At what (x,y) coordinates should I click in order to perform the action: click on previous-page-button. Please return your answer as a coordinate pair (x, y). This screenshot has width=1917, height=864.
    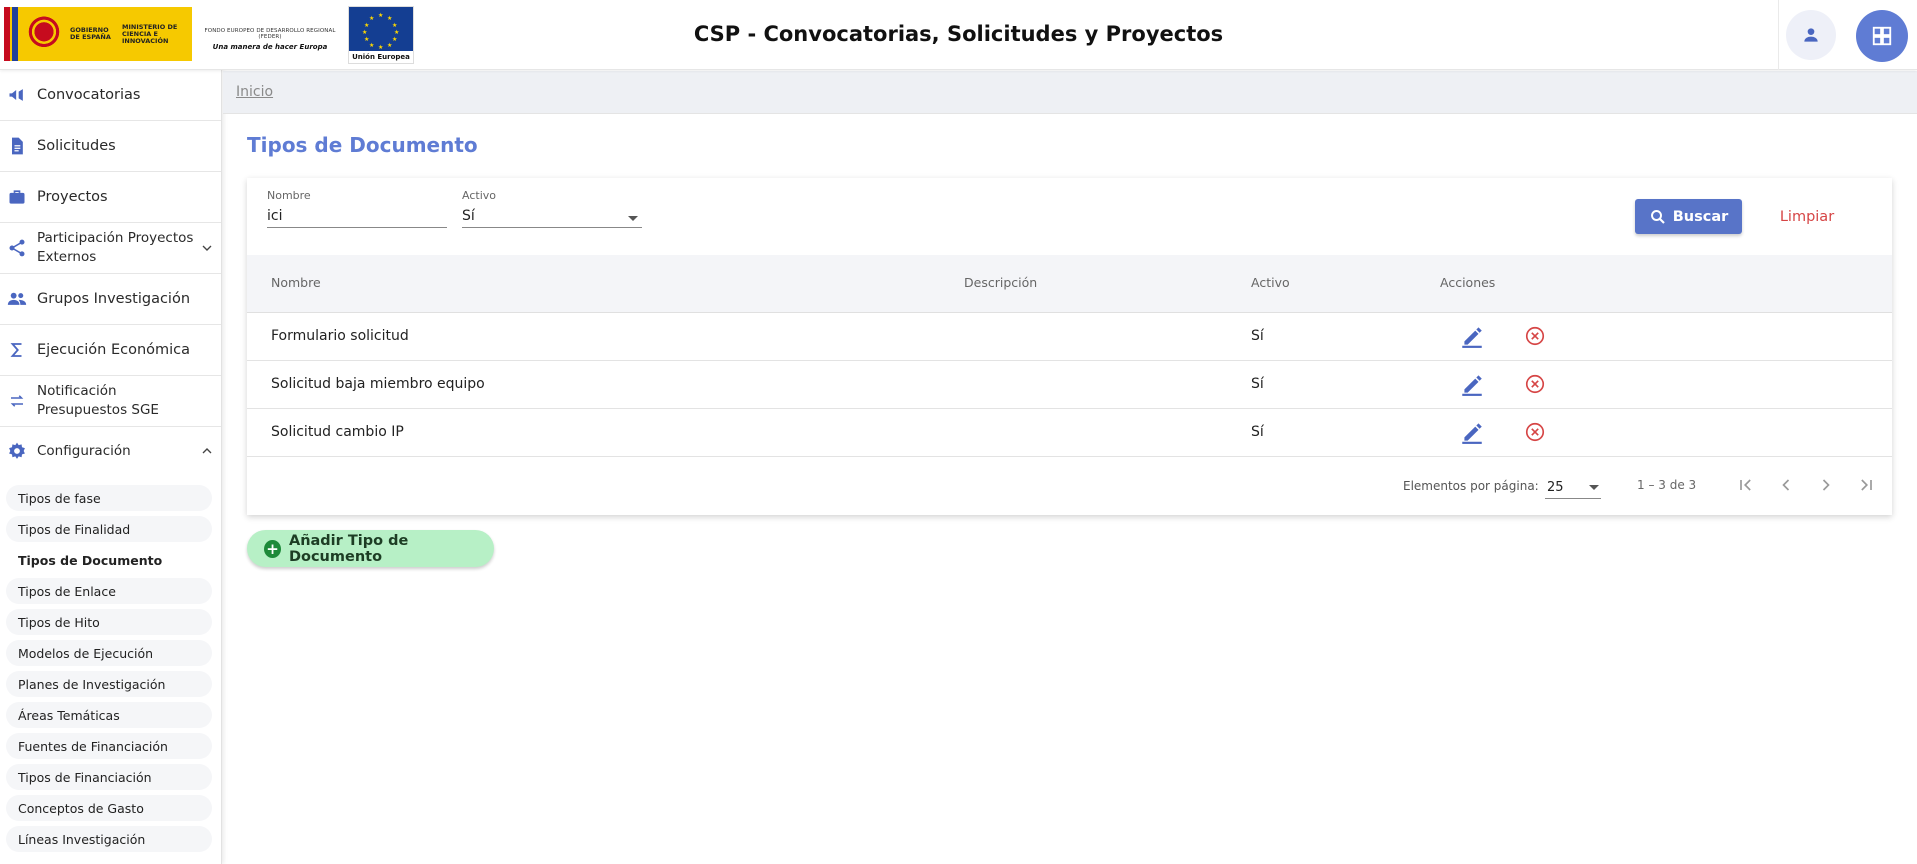
    Looking at the image, I should click on (1786, 485).